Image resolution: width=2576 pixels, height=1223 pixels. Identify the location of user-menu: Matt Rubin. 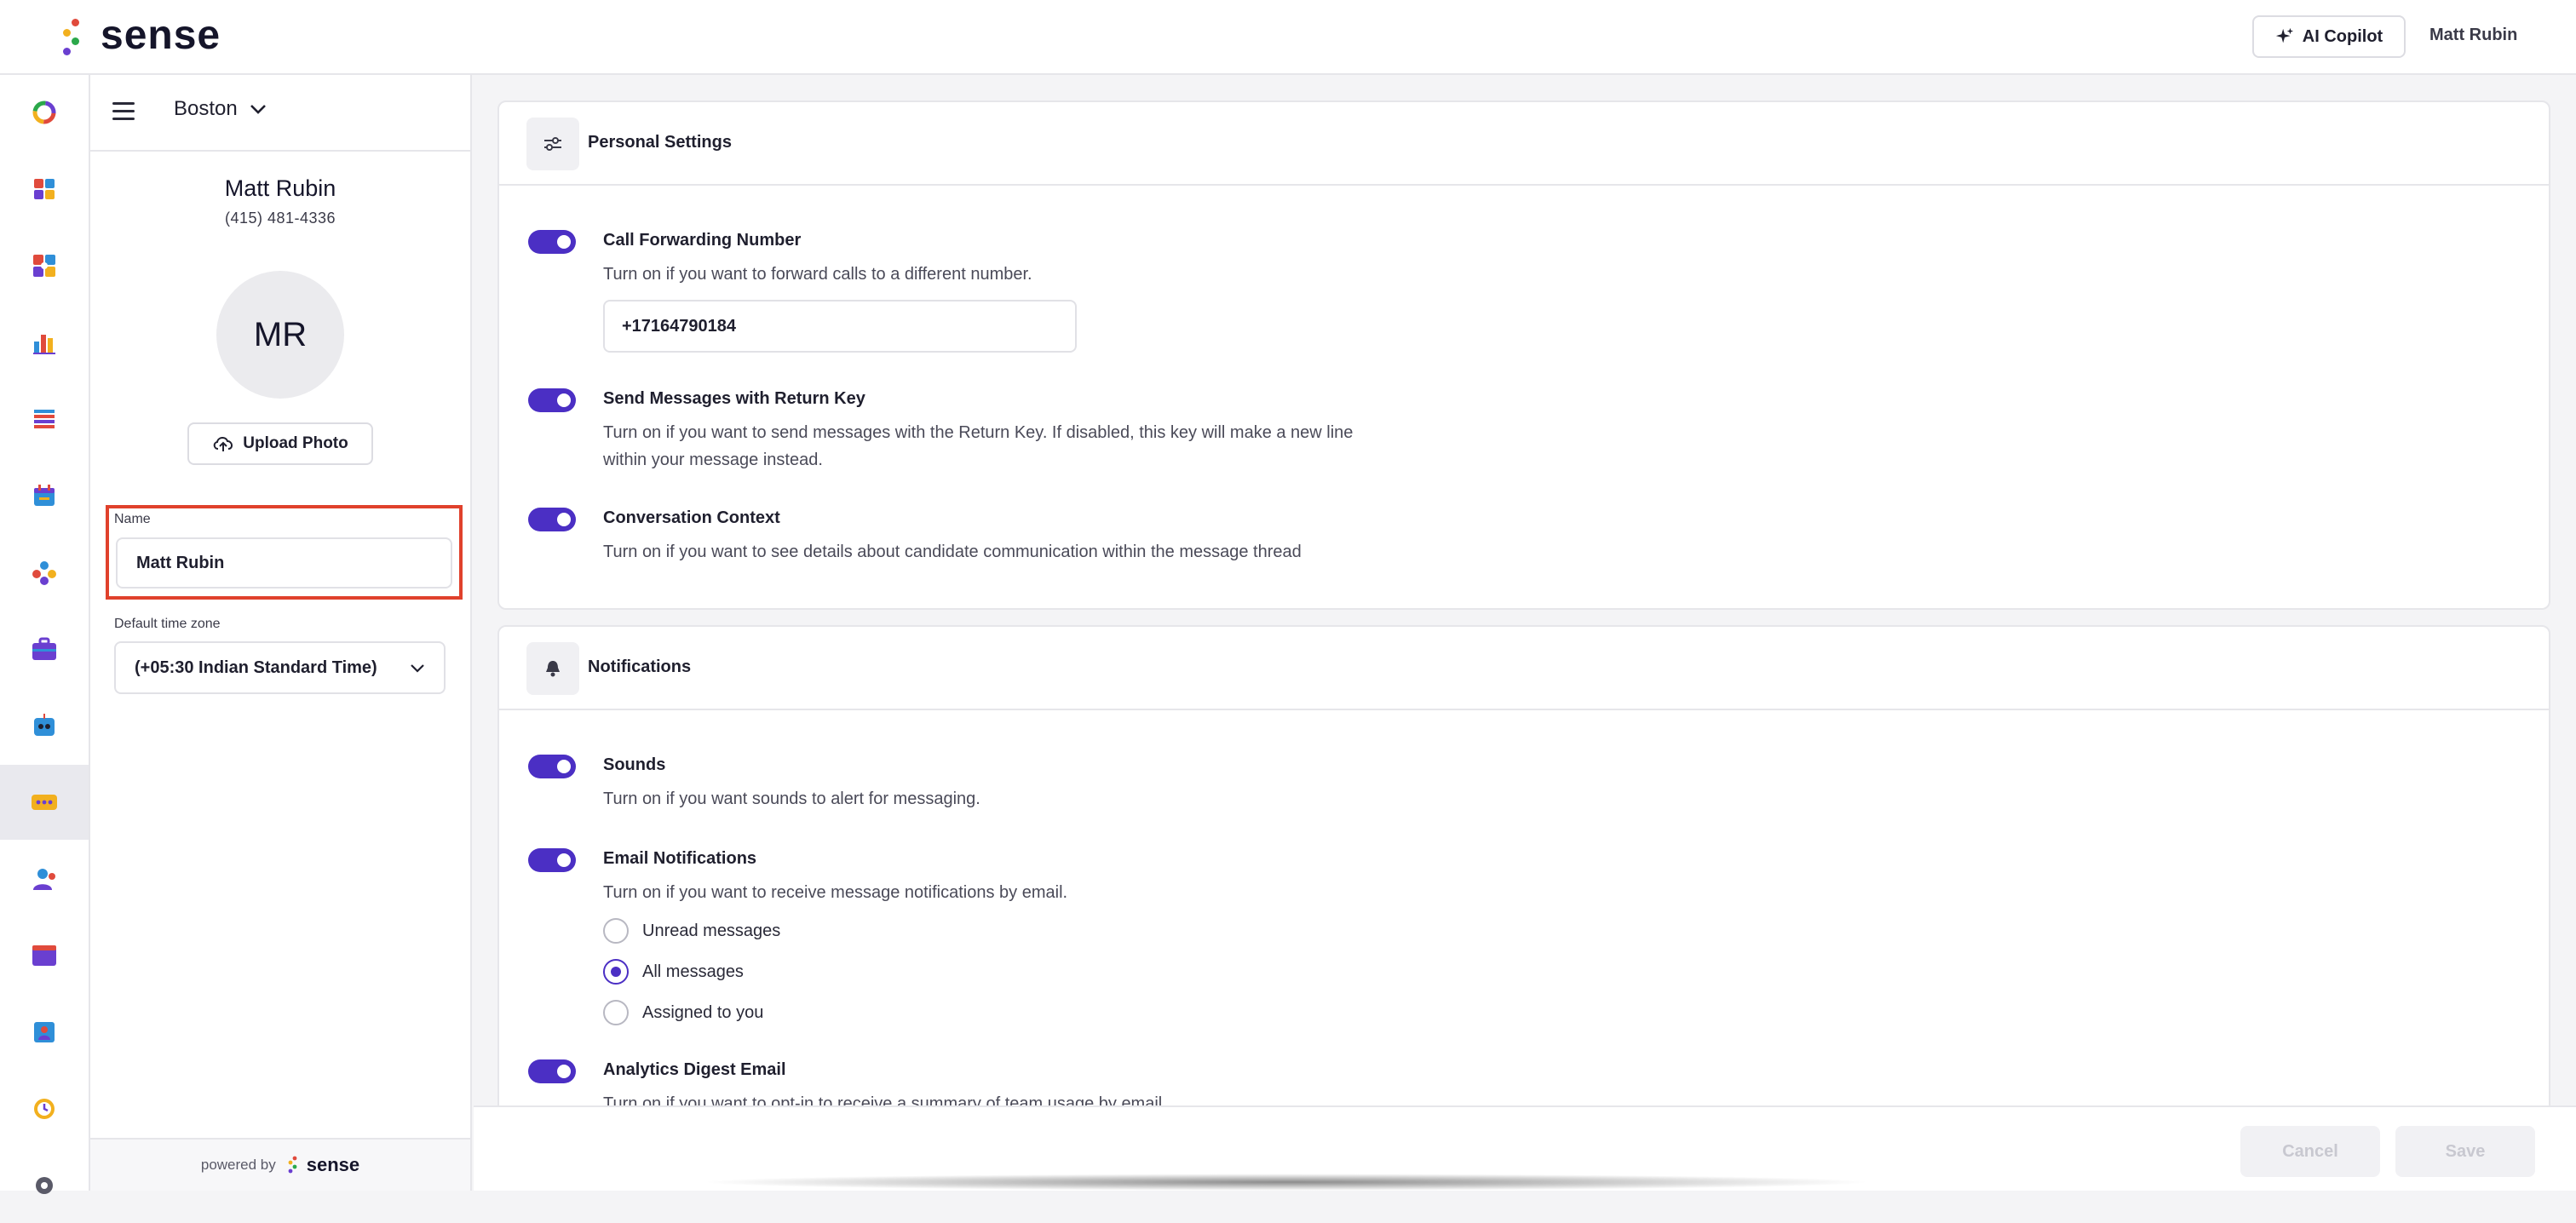
(2473, 35).